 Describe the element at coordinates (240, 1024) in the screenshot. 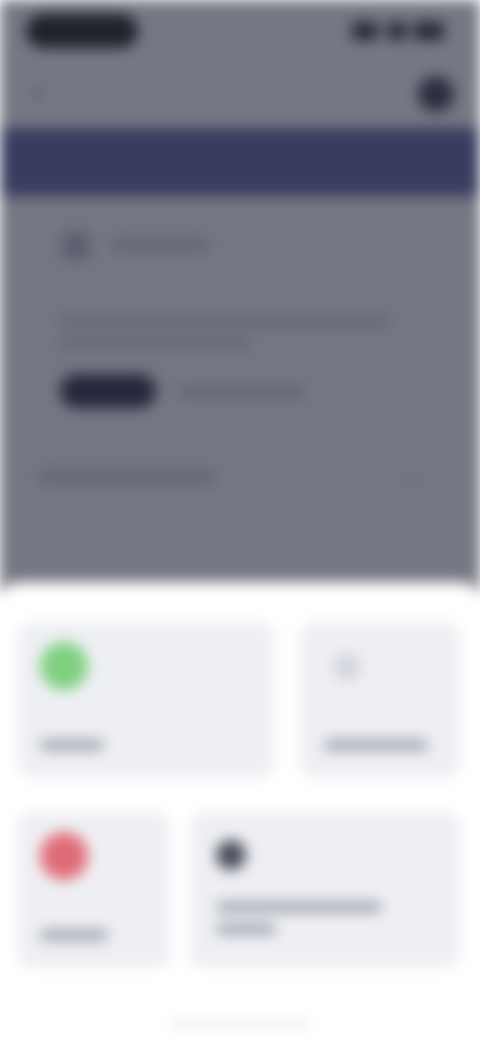

I see `home-indicator` at that location.